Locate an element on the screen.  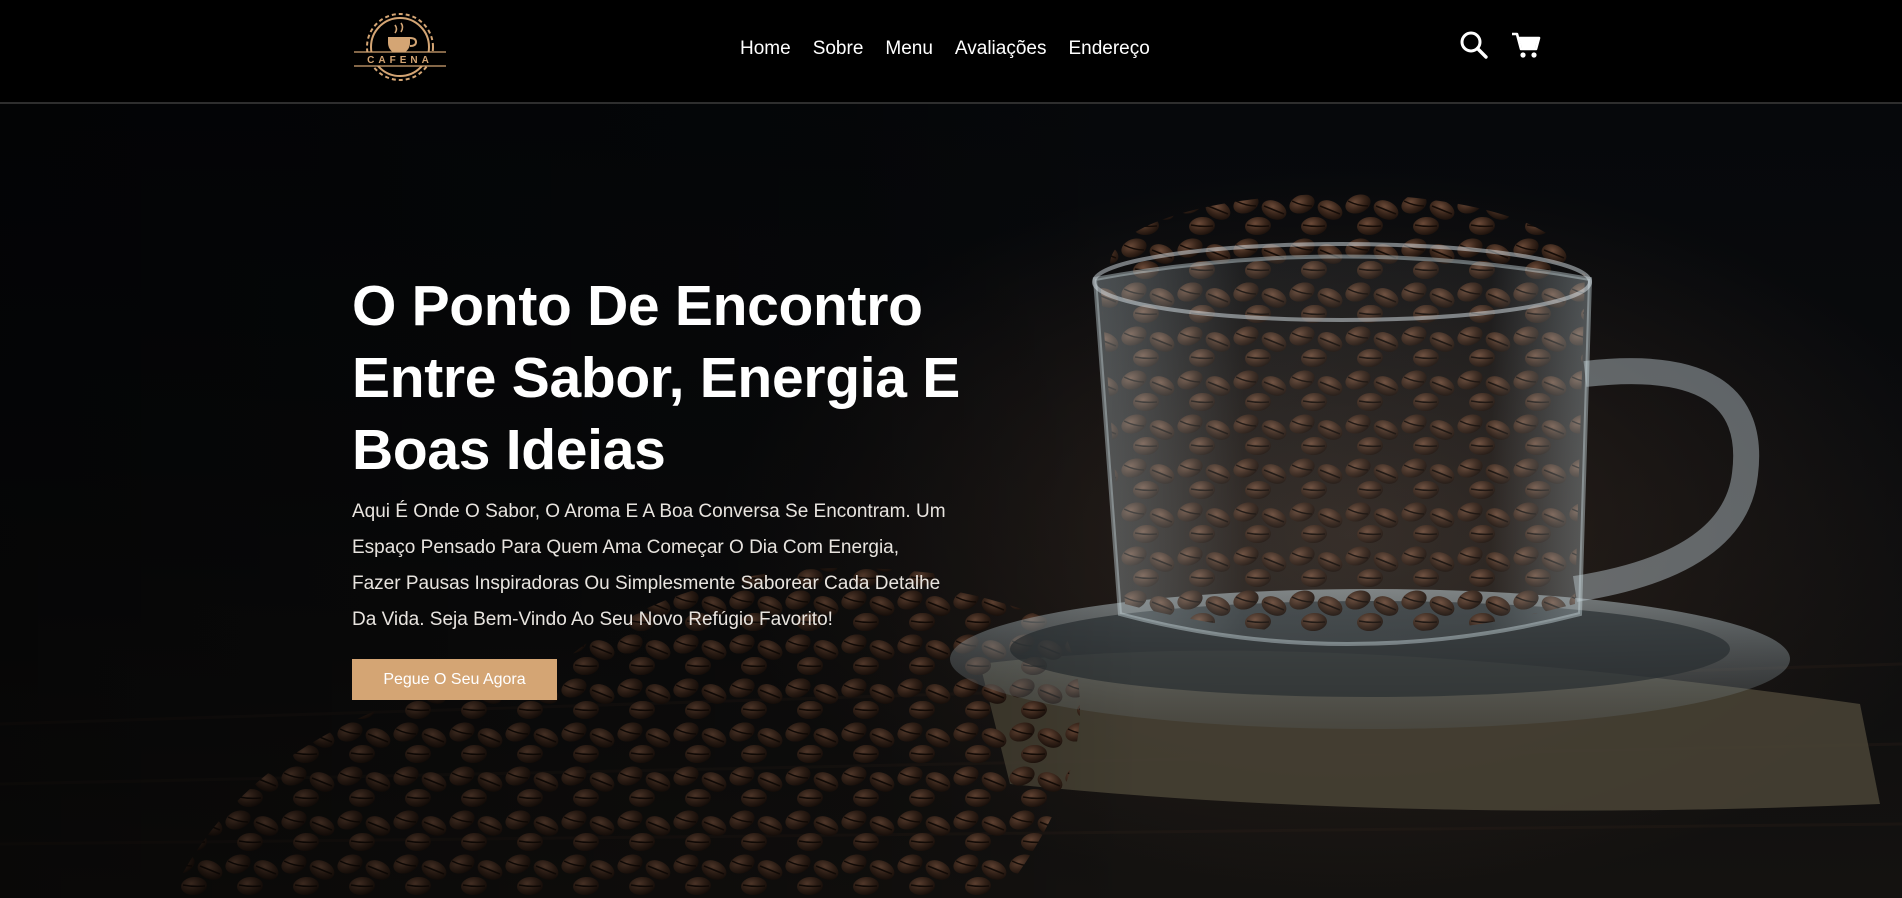
search-icon is located at coordinates (1474, 45).